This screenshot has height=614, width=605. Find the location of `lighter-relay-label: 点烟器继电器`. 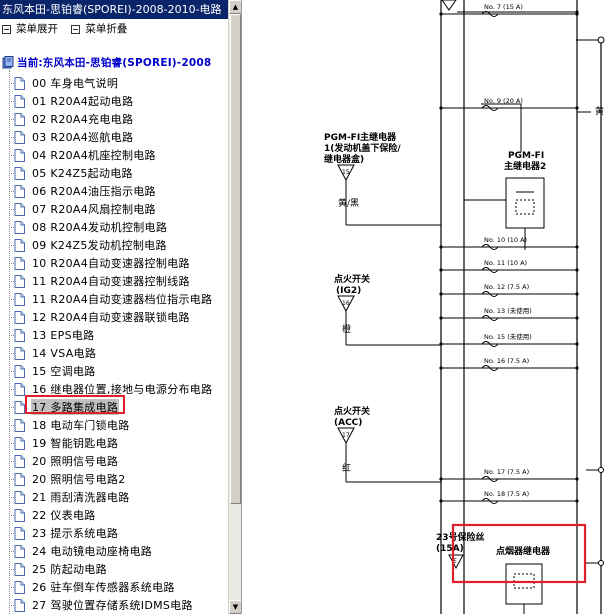

lighter-relay-label: 点烟器继电器 is located at coordinates (523, 551).